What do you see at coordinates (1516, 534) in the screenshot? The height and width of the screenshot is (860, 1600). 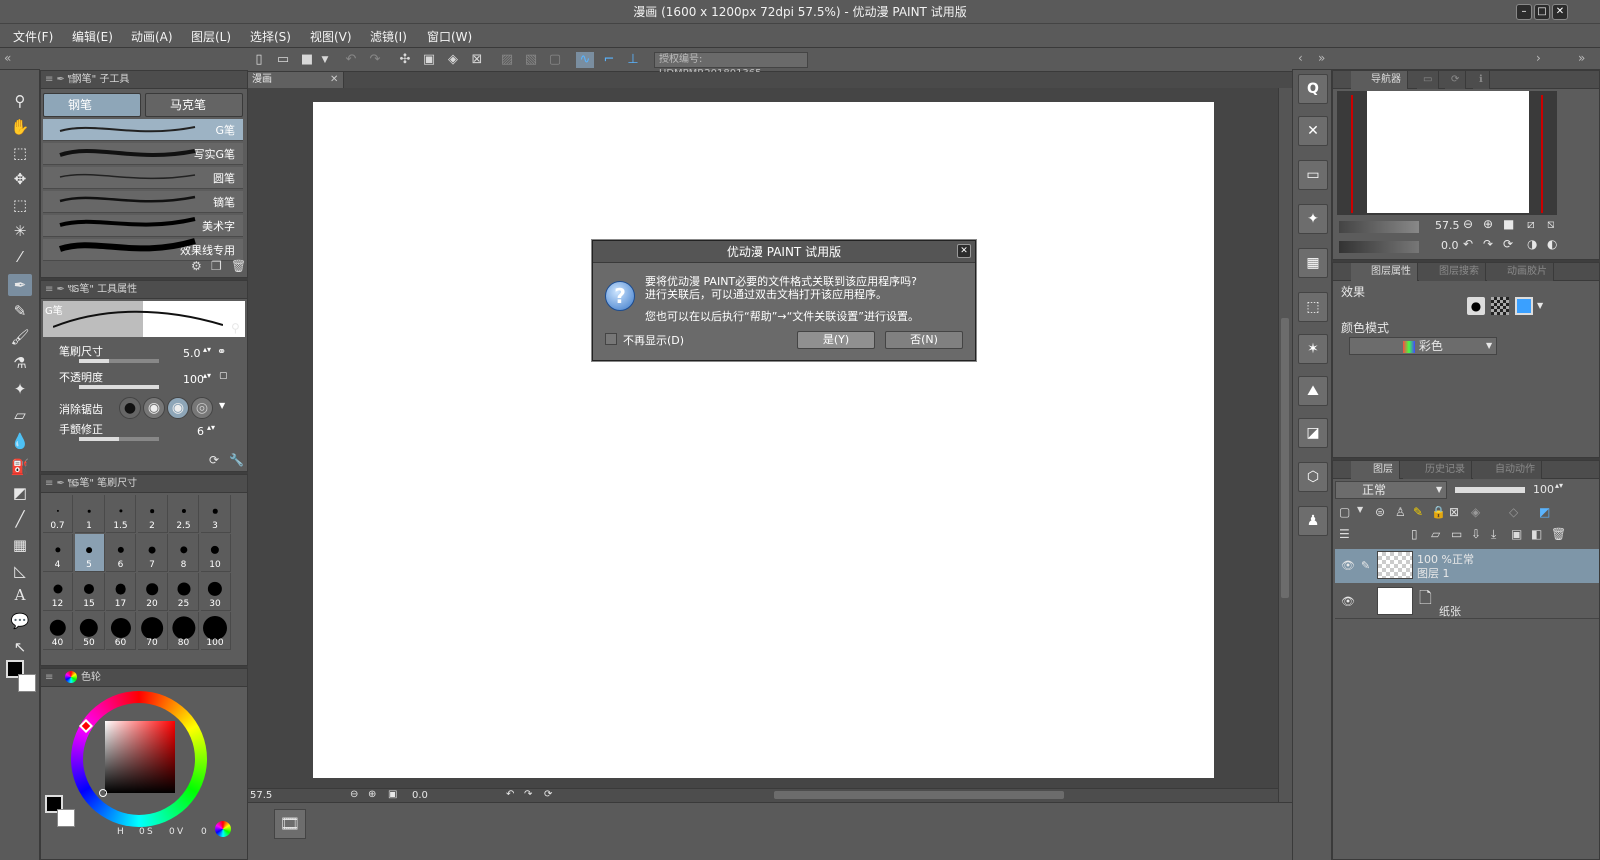 I see `mask-create-icon: ▣` at bounding box center [1516, 534].